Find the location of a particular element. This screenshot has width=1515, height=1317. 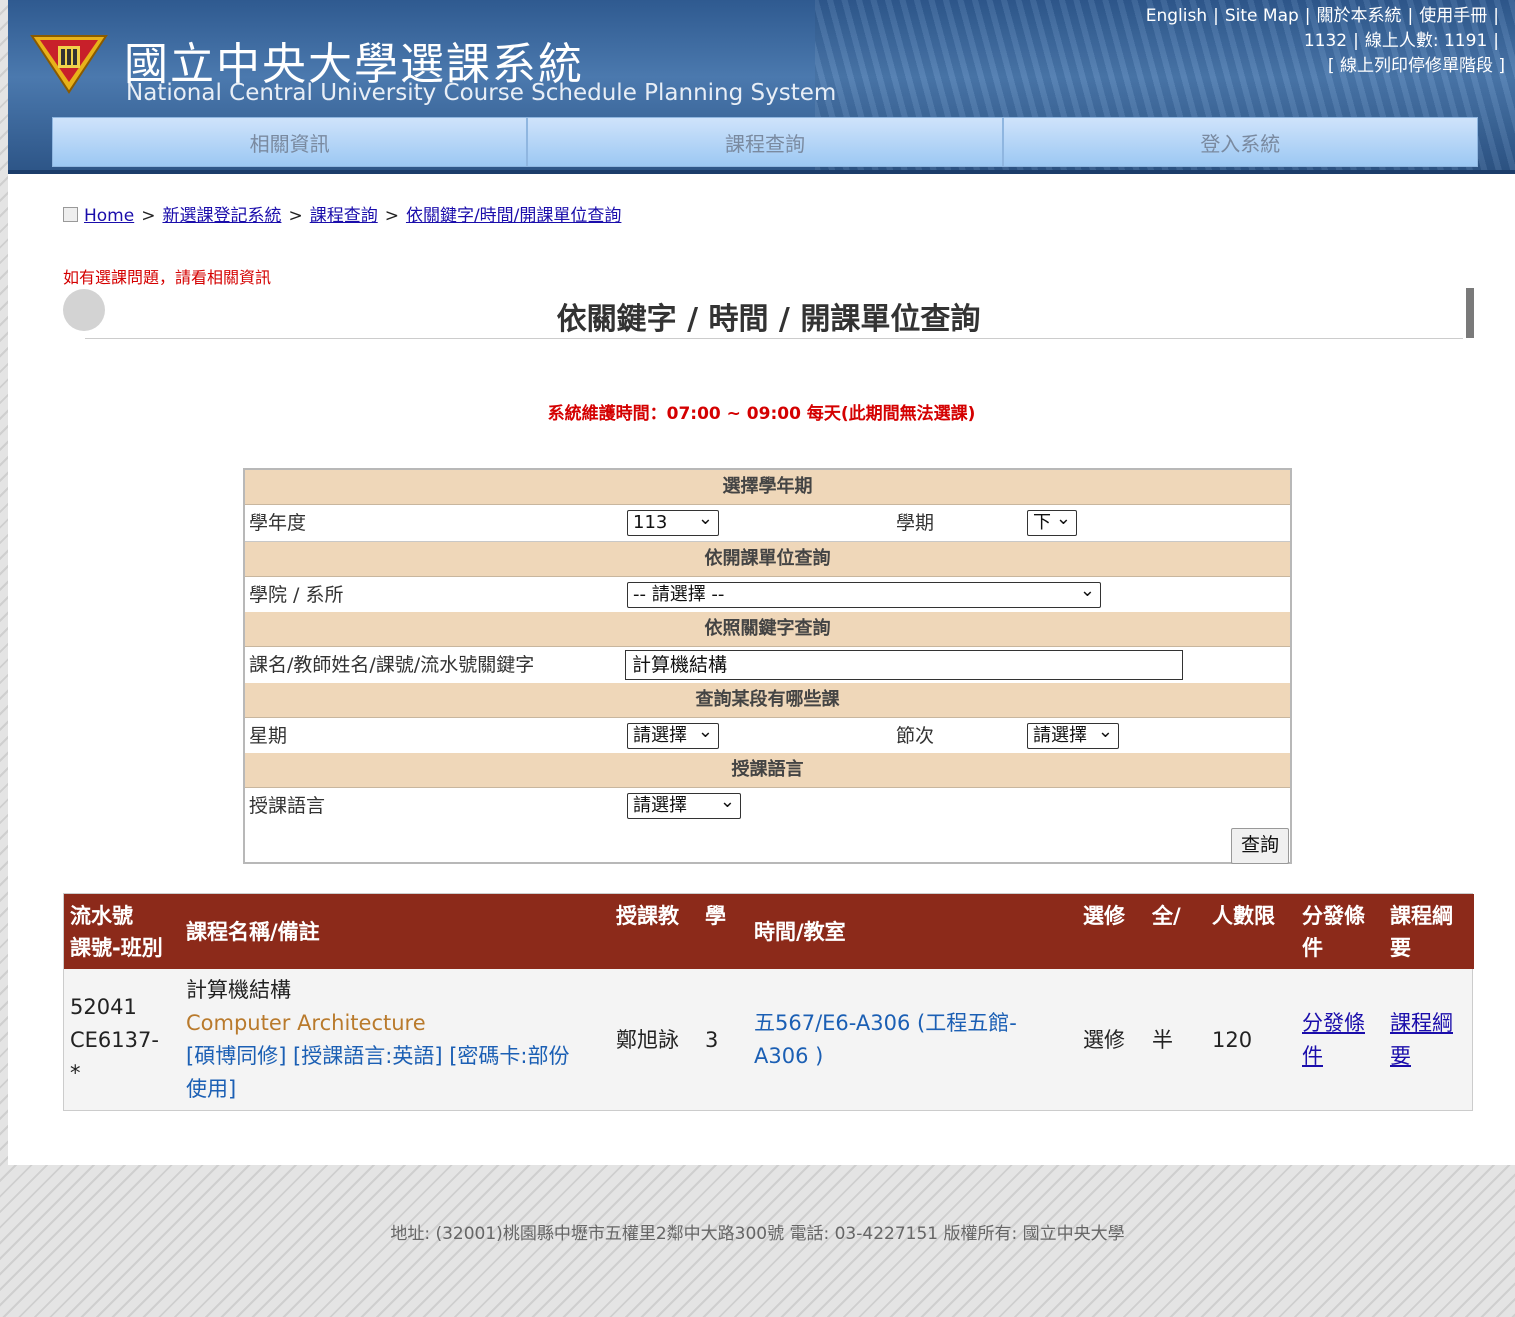

cell-half: 半 is located at coordinates (1162, 1040).